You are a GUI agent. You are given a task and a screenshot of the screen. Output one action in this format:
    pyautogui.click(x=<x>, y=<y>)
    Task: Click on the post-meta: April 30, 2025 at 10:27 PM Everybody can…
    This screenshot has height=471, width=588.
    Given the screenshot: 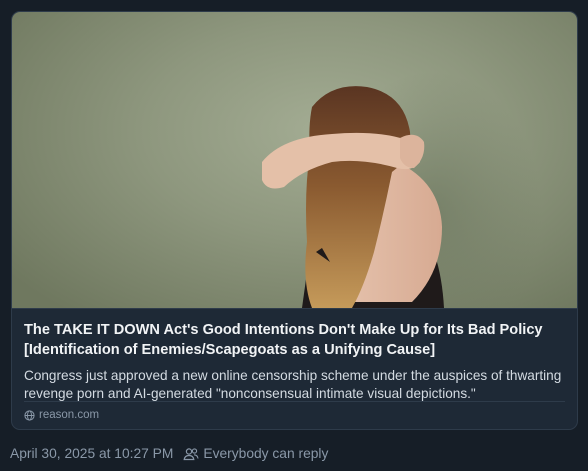 What is the action you would take?
    pyautogui.click(x=169, y=453)
    